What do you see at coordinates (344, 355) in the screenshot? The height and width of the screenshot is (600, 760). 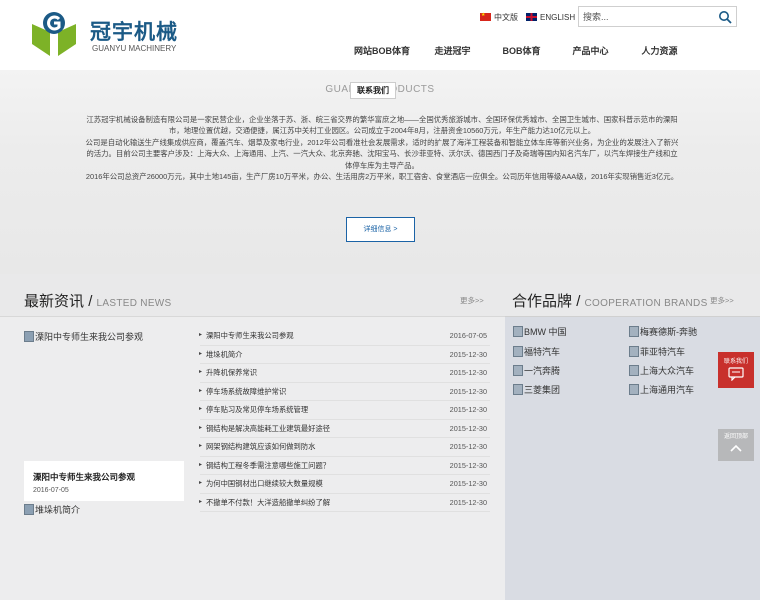 I see `news-list-item: 堆垛机简介 2015-12-30` at bounding box center [344, 355].